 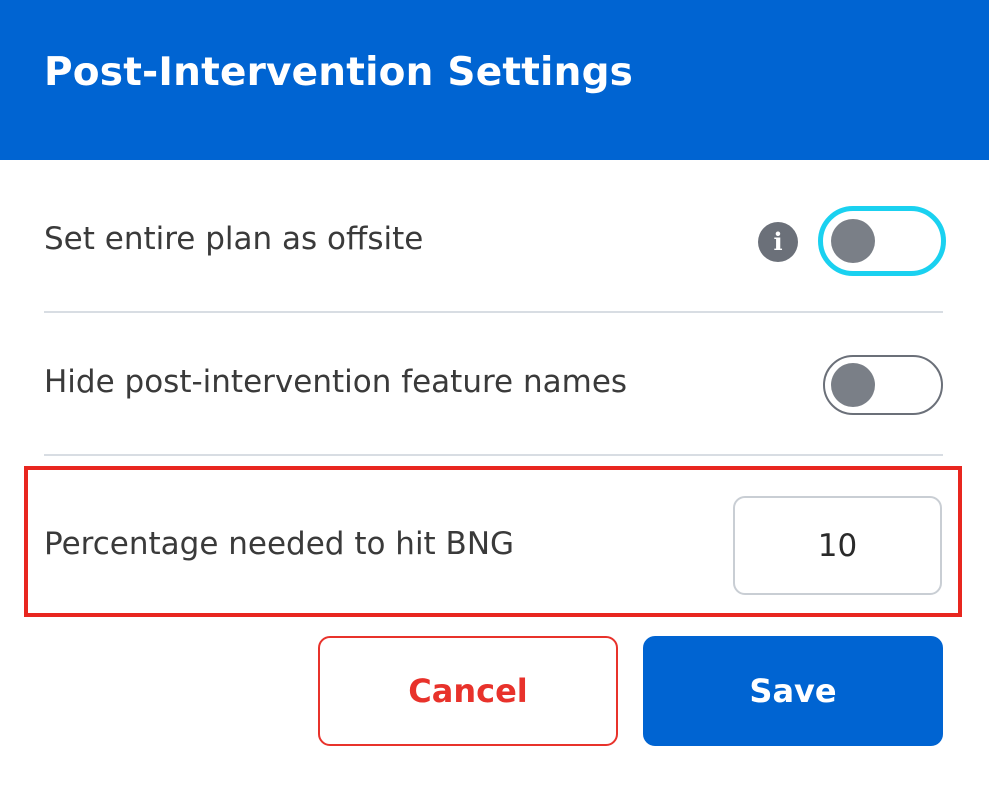 What do you see at coordinates (837, 545) in the screenshot?
I see `bng-percentage-input` at bounding box center [837, 545].